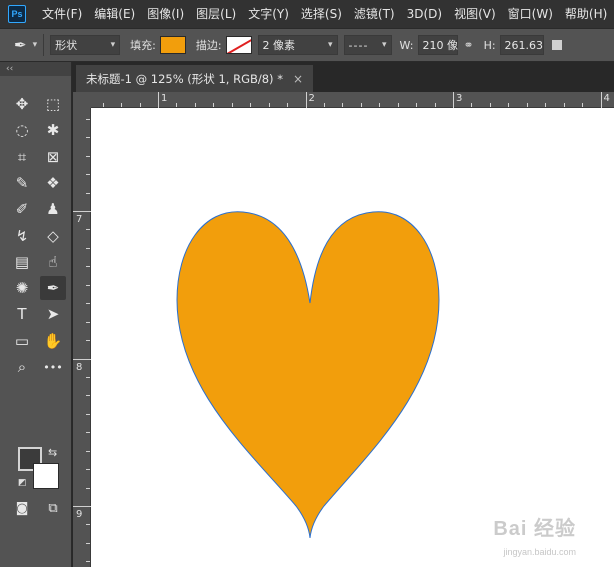  What do you see at coordinates (62, 14) in the screenshot?
I see `menu-file: 文件(F)` at bounding box center [62, 14].